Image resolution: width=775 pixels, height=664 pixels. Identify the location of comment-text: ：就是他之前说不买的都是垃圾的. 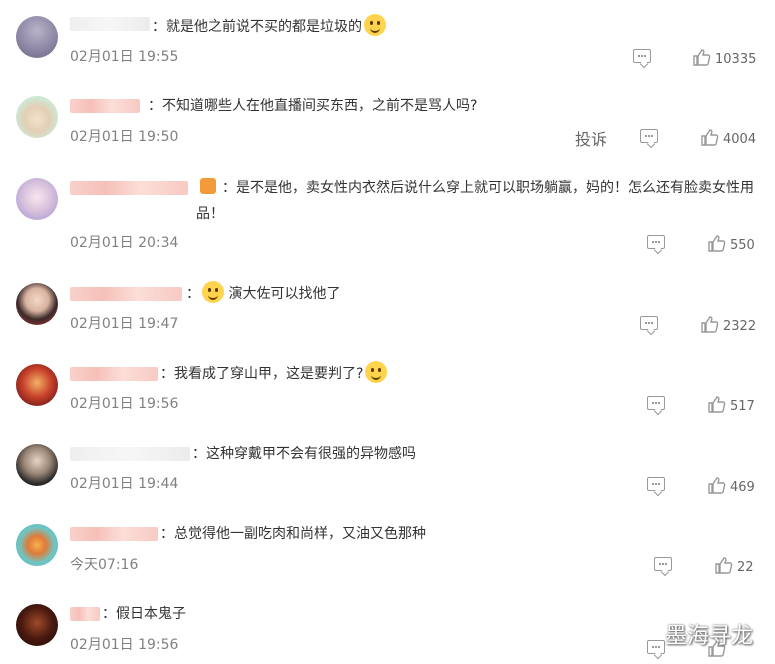
(269, 27).